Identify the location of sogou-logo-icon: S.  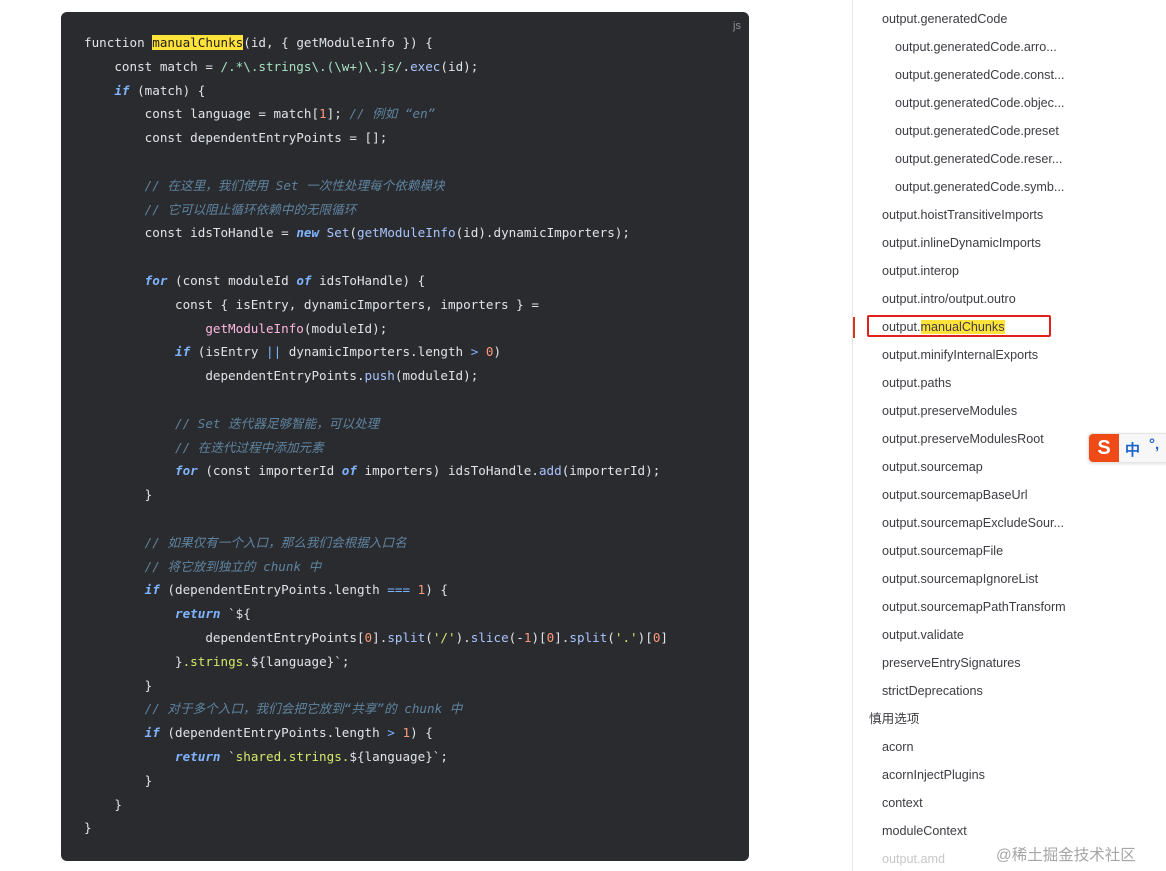
(1104, 448).